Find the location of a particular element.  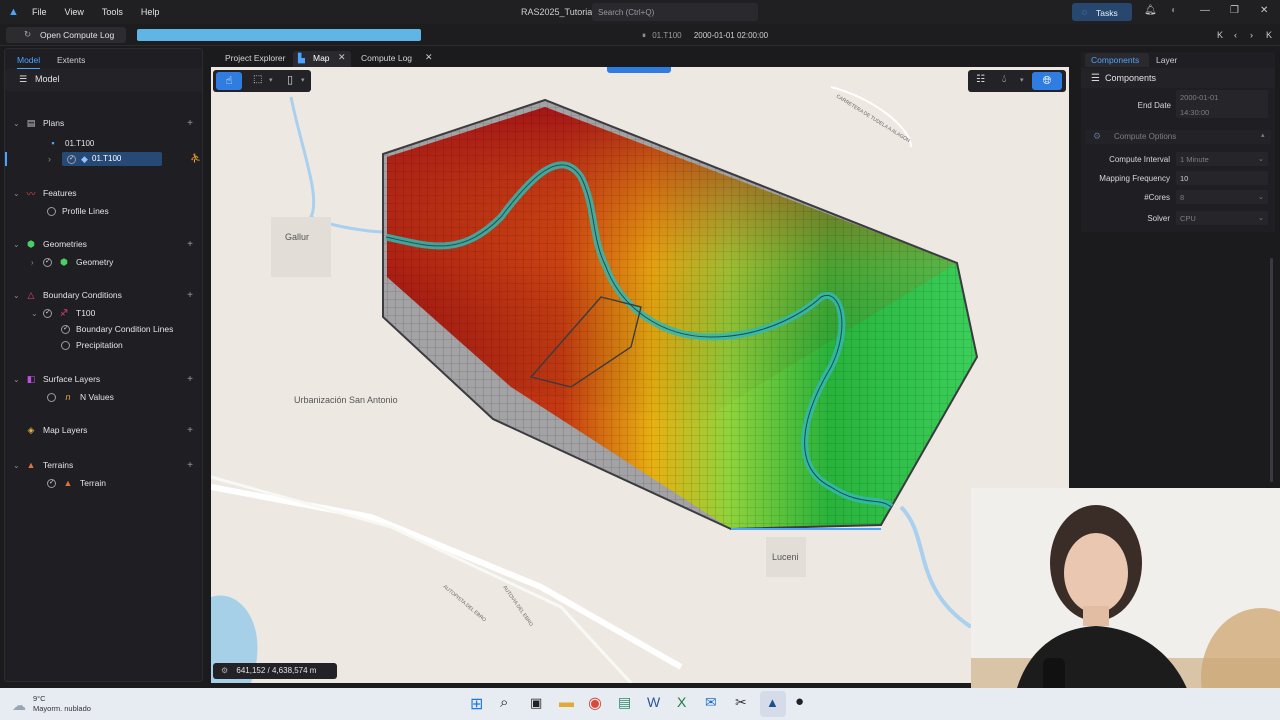

right-panel-scrollbar is located at coordinates (1271, 370).